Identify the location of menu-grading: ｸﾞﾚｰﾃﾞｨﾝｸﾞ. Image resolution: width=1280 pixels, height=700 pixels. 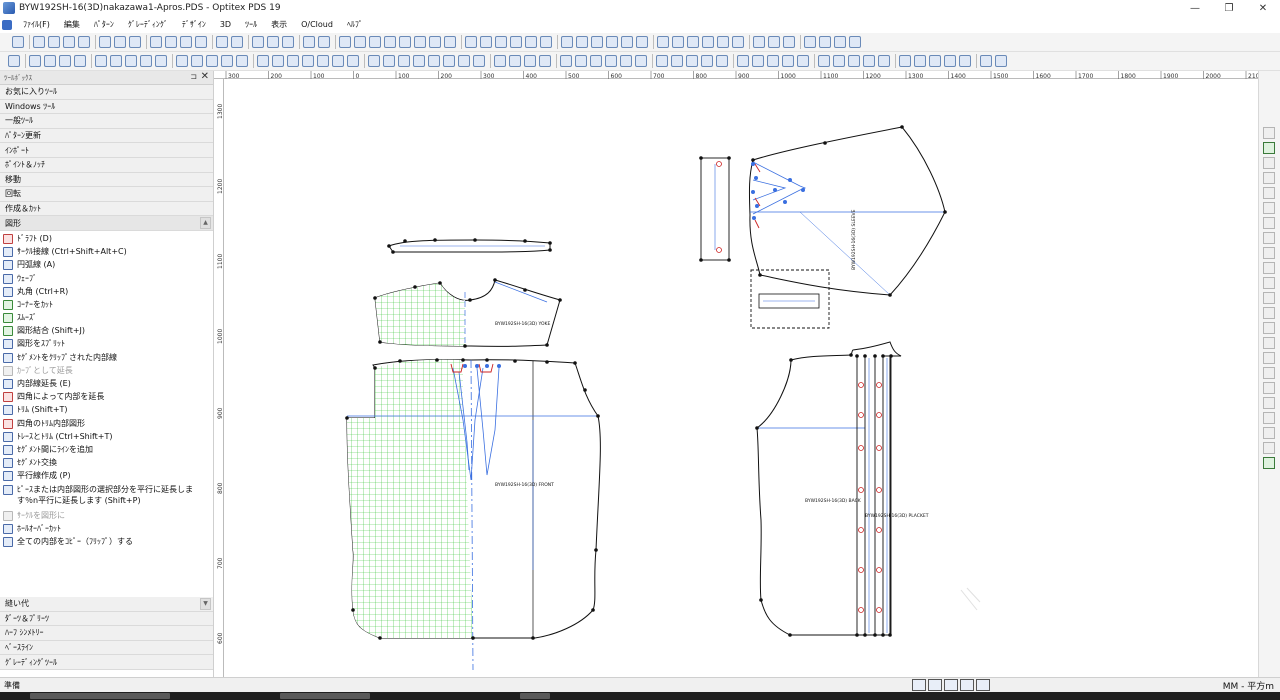
(148, 24).